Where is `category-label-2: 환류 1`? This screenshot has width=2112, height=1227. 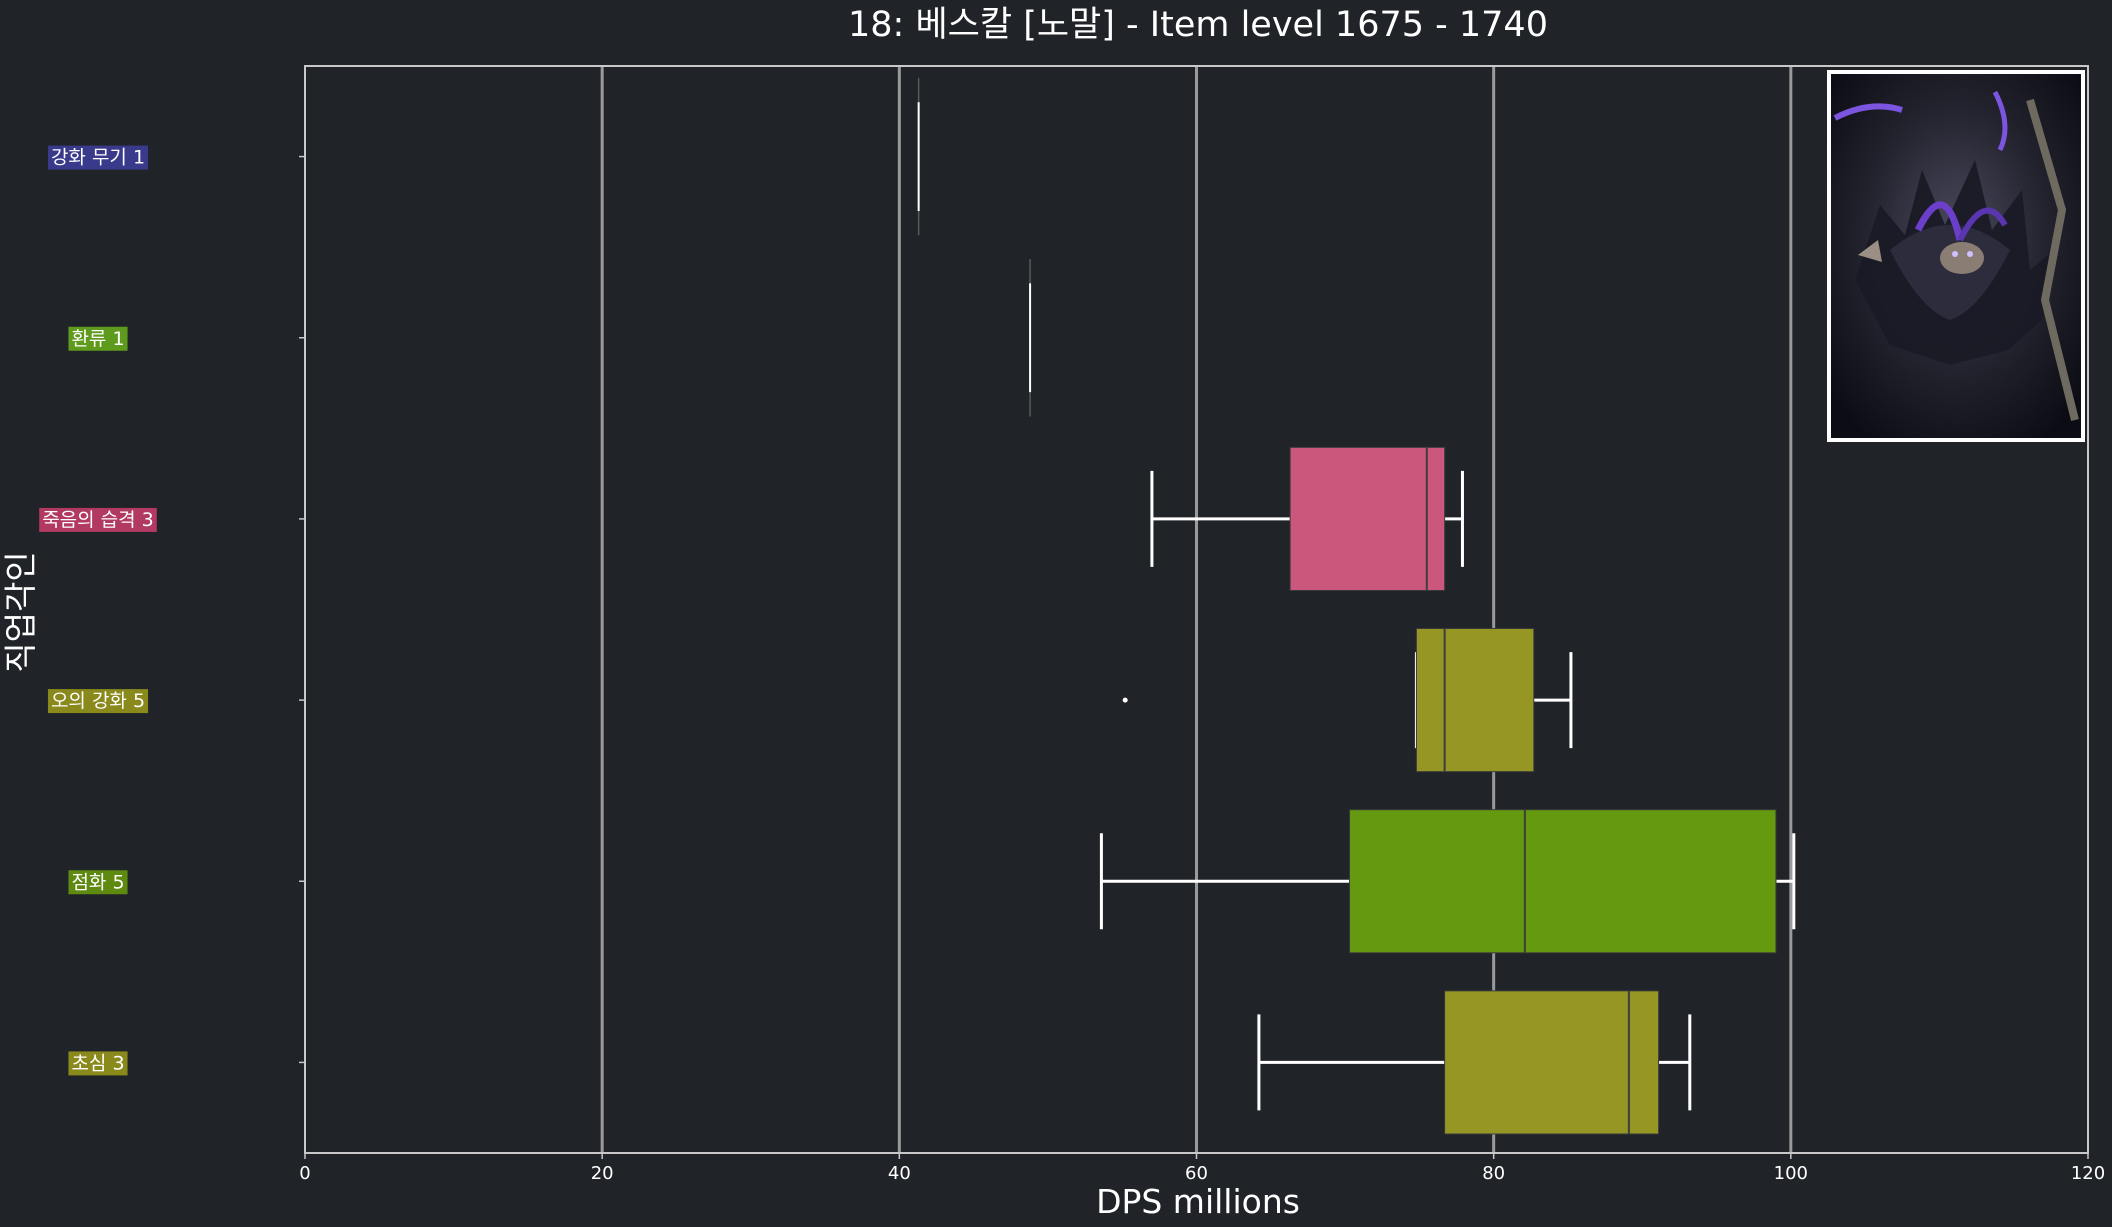 category-label-2: 환류 1 is located at coordinates (98, 338).